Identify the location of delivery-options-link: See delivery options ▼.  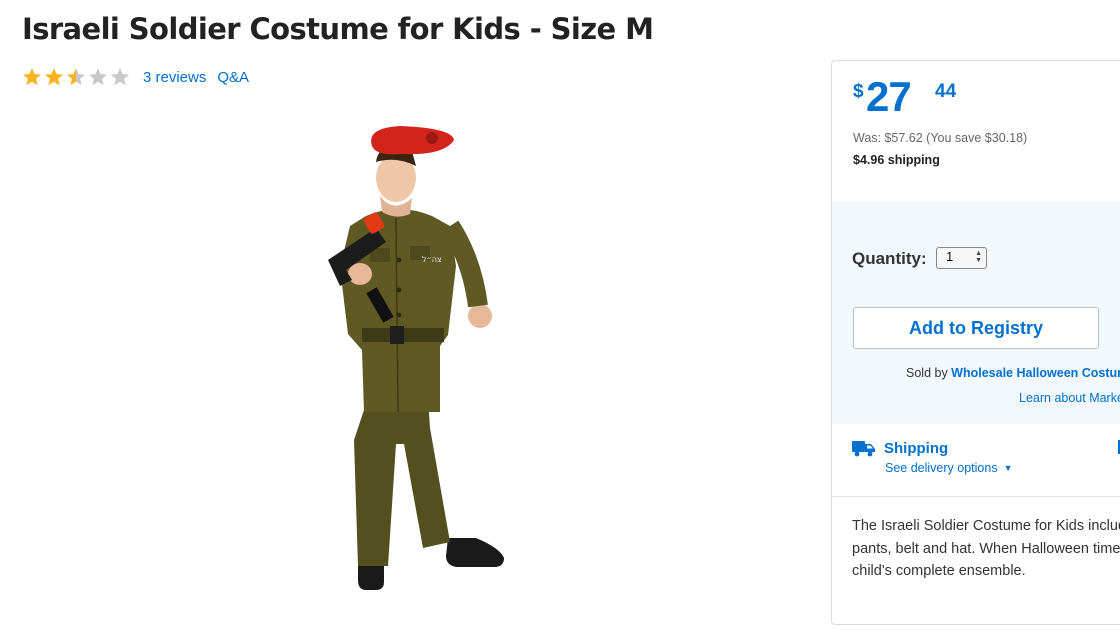
(949, 468).